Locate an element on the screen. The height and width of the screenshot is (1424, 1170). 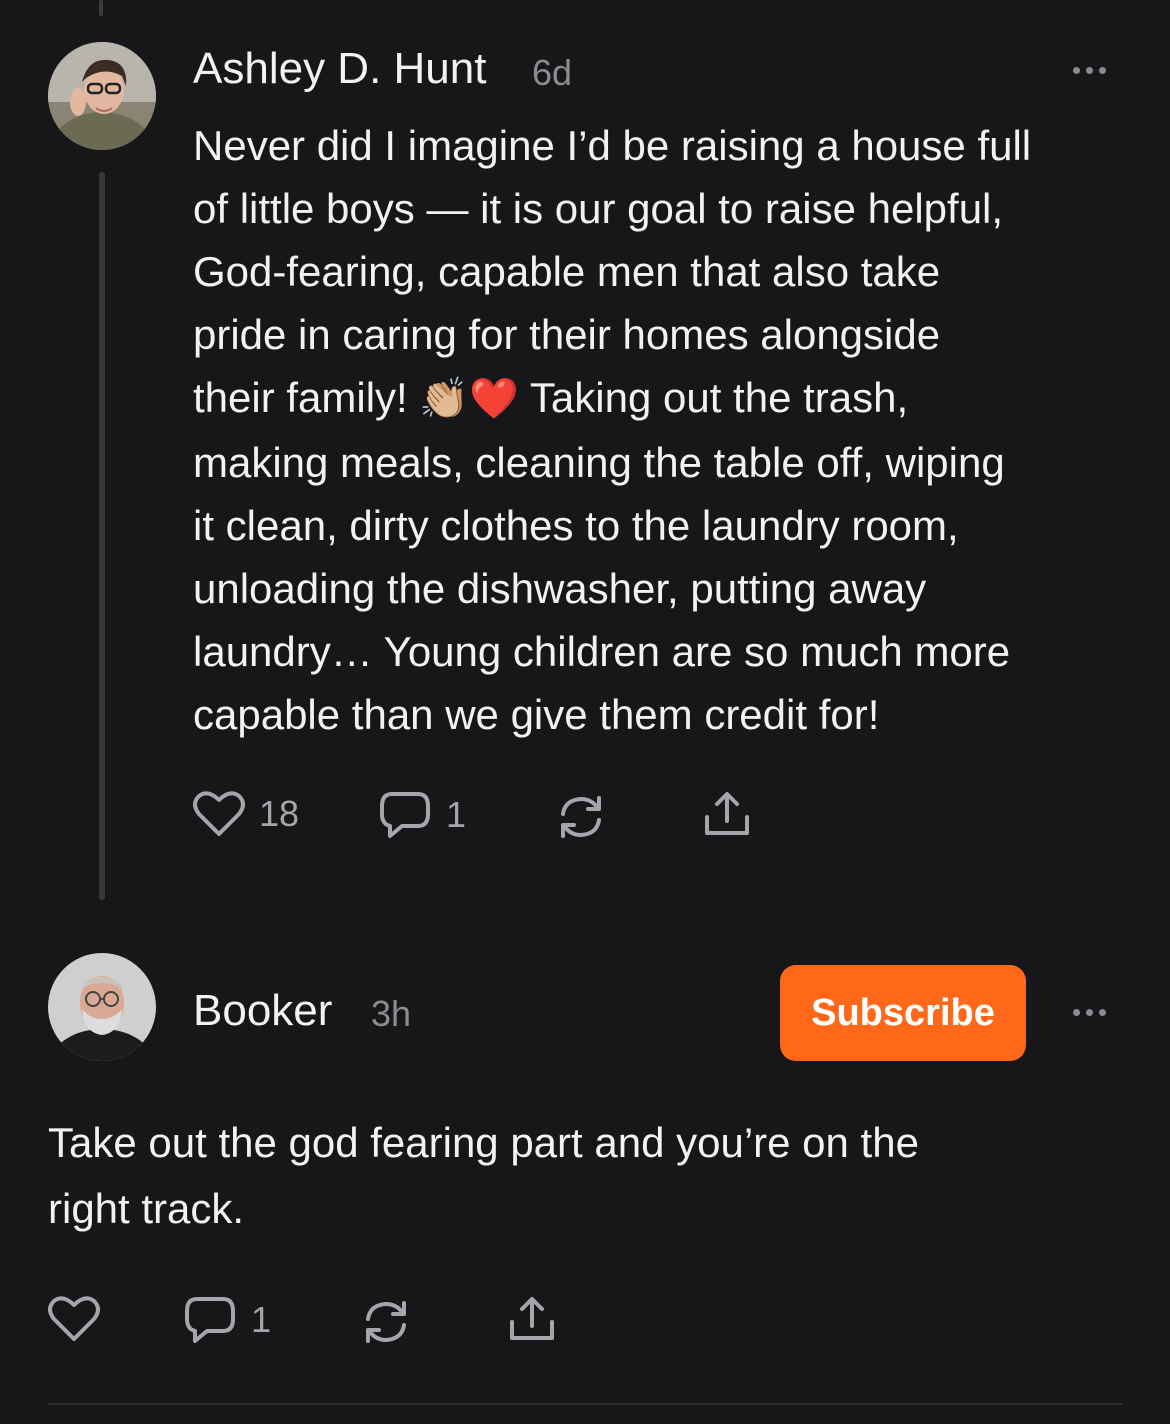
comment-text-segment: Taking out the trash, is located at coordinates (719, 397).